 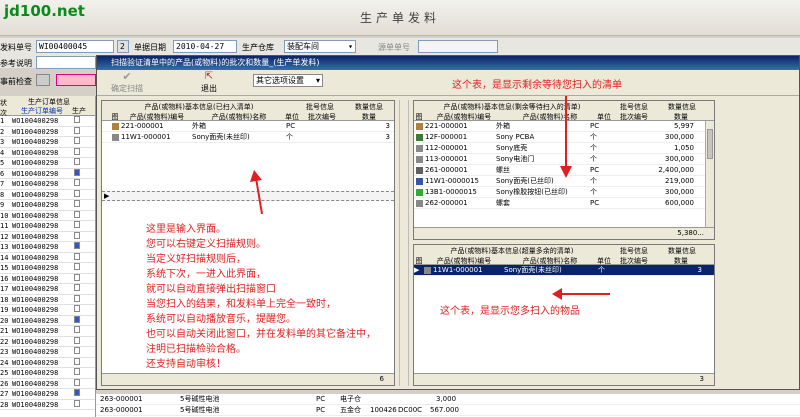 What do you see at coordinates (557, 294) in the screenshot?
I see `arrow-excess-head` at bounding box center [557, 294].